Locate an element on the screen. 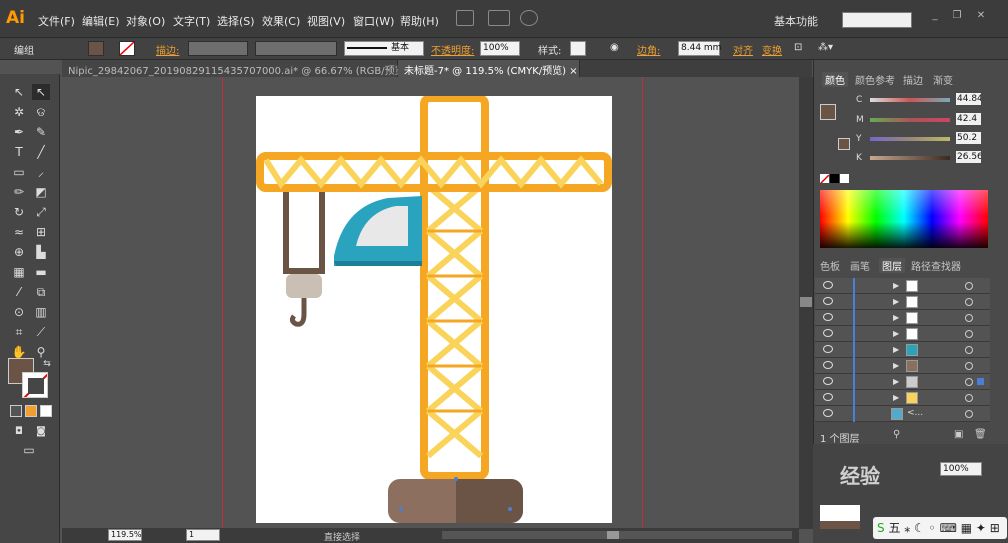  opacity-label: 不透明度: is located at coordinates (452, 49).